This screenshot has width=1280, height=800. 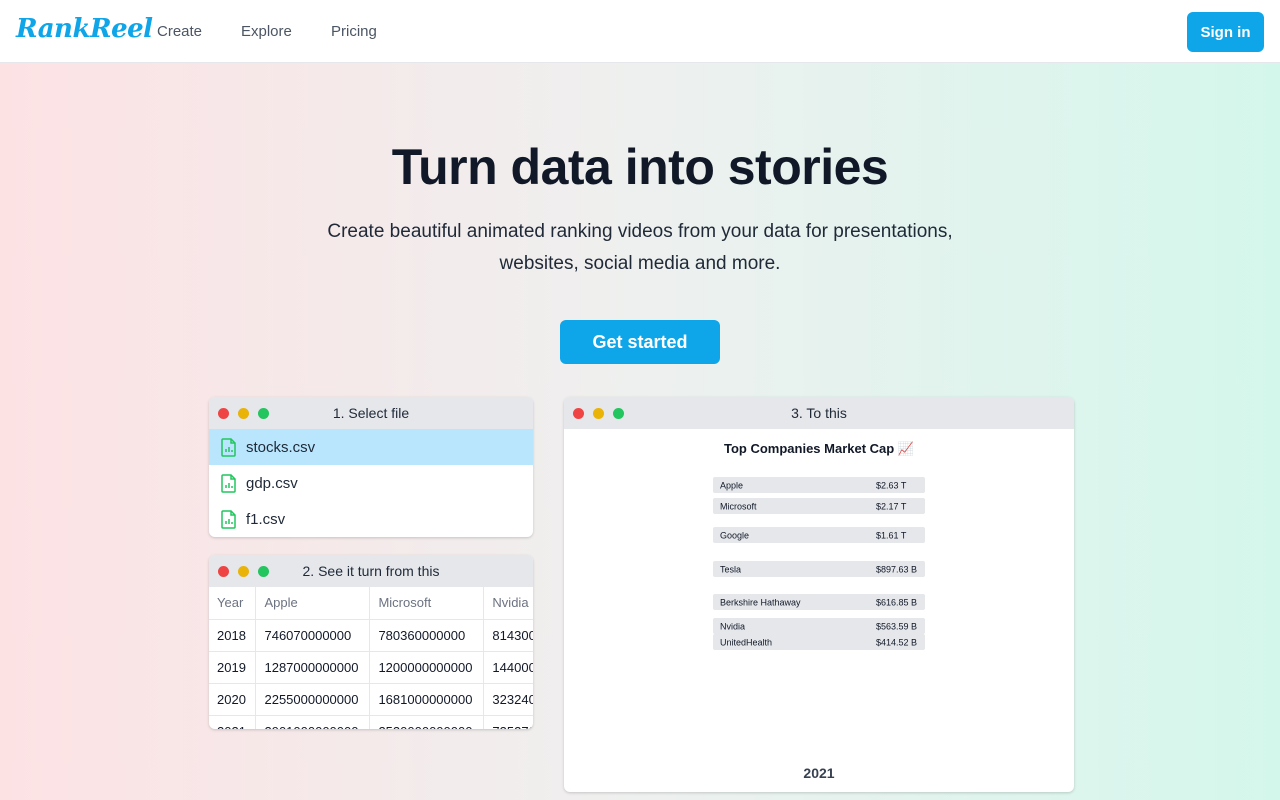 I want to click on table-cell: 2021, so click(x=233, y=722).